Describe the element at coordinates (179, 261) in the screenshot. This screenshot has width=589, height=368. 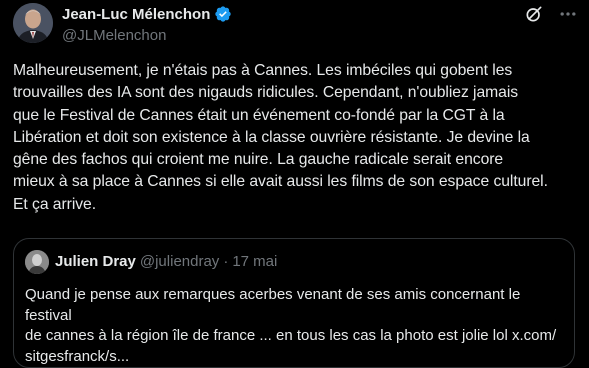
I see `quoted-handle: @juliendray` at that location.